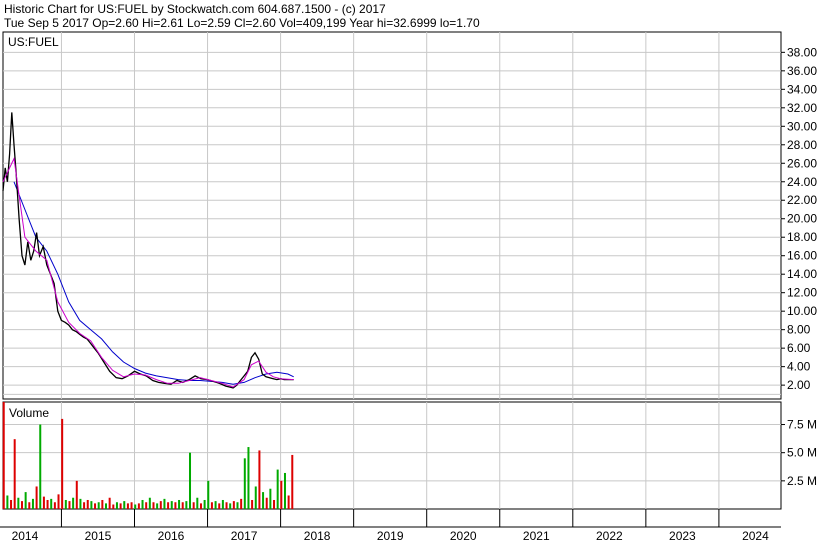  What do you see at coordinates (802, 274) in the screenshot?
I see `price-y-tick-label: 14.00` at bounding box center [802, 274].